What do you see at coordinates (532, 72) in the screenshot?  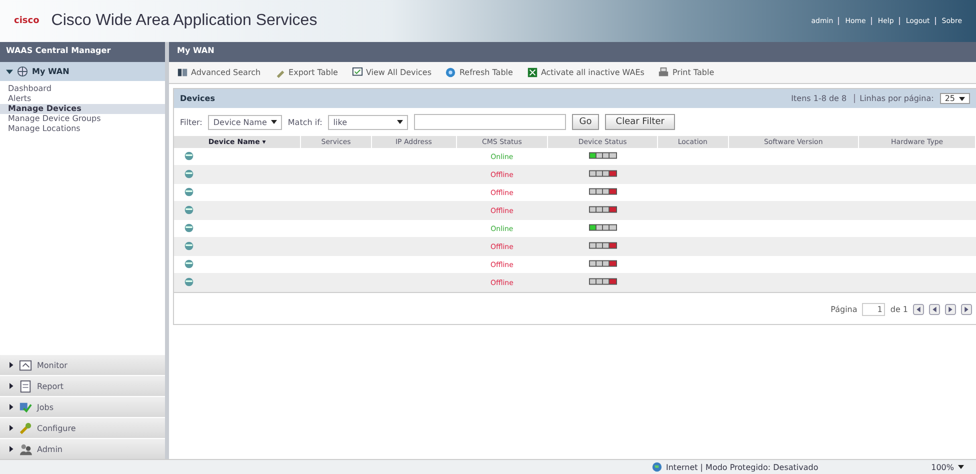 I see `spreadsheet-icon` at bounding box center [532, 72].